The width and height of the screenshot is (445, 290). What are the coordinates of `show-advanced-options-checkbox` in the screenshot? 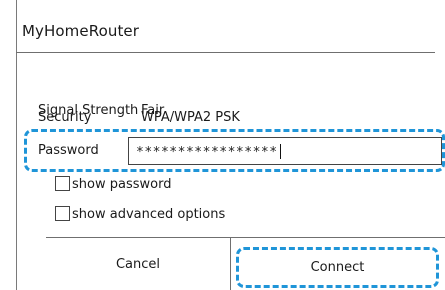 It's located at (62, 213).